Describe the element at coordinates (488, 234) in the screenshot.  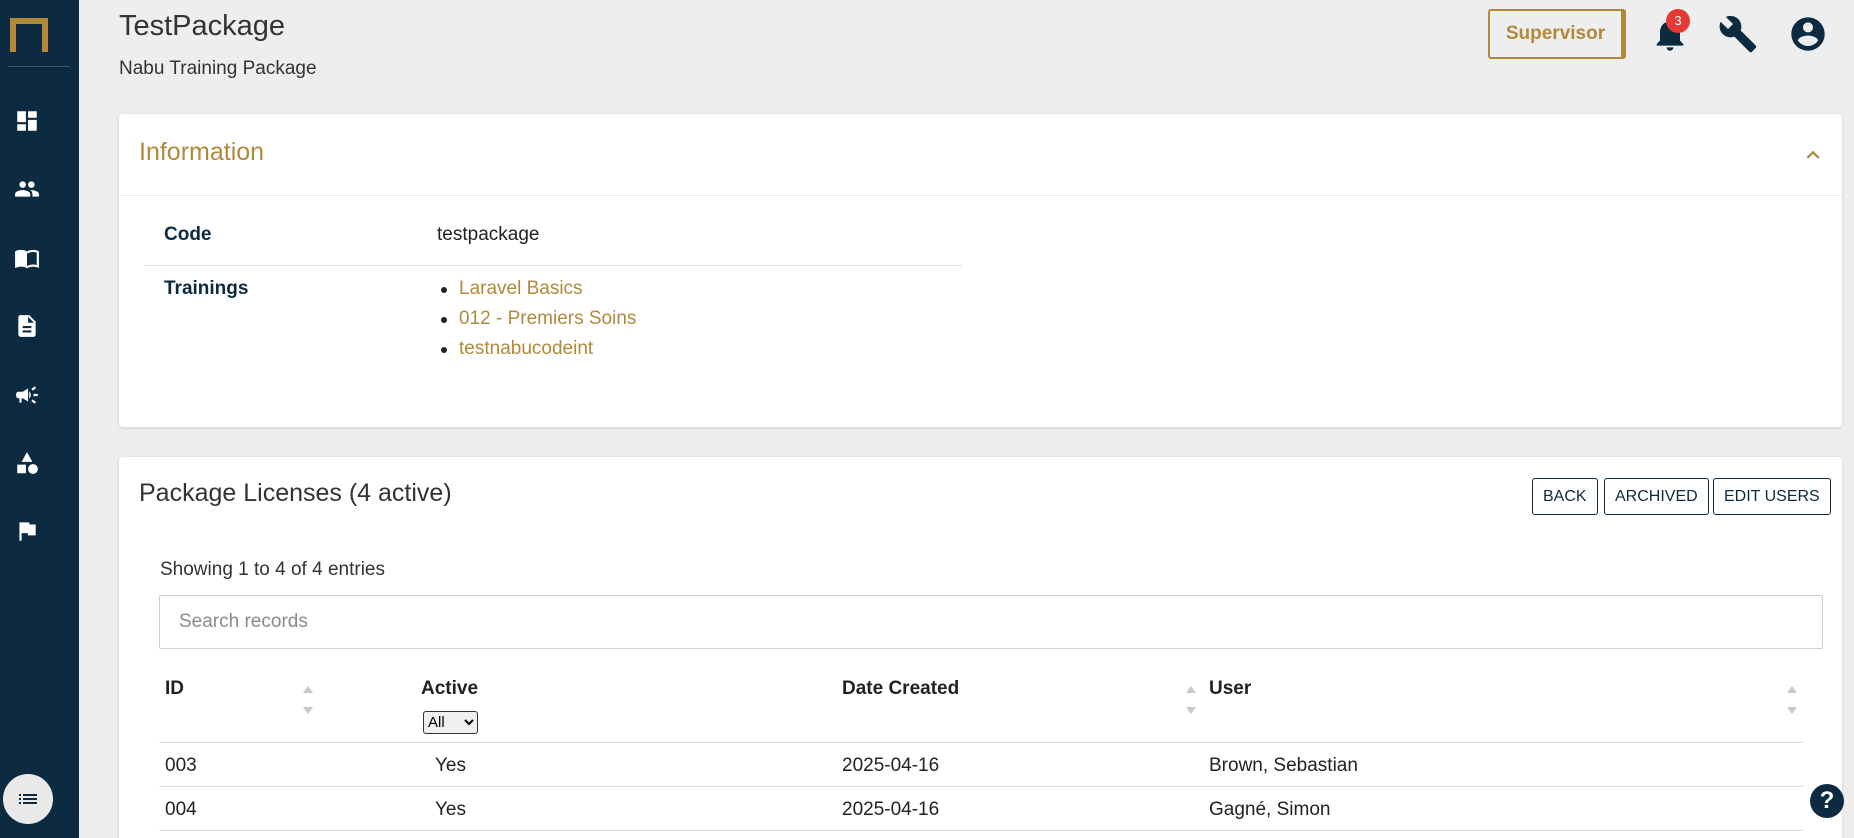
I see `code-value: testpackage` at that location.